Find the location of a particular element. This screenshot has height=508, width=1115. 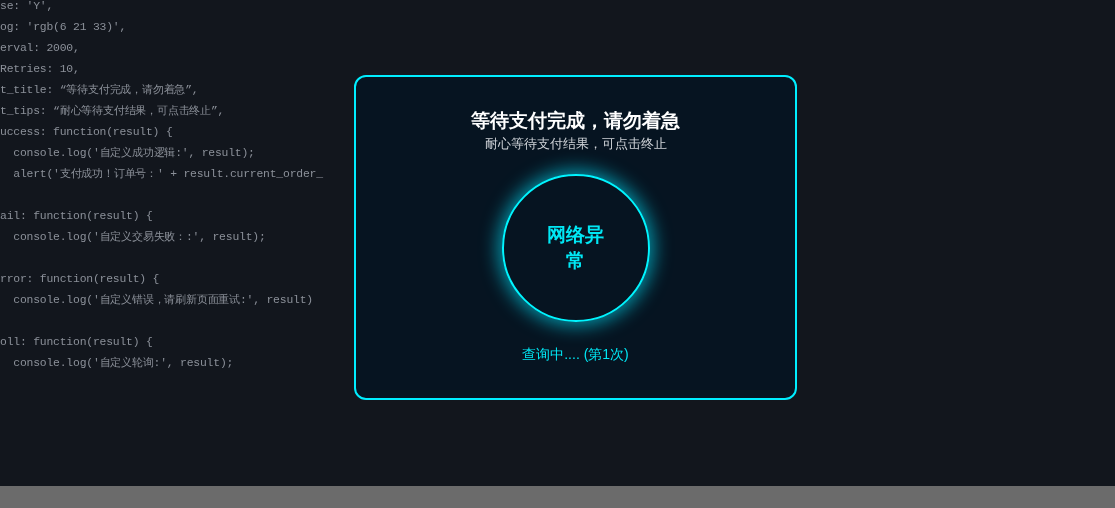

code-line: rror: function(result) { is located at coordinates (80, 279).